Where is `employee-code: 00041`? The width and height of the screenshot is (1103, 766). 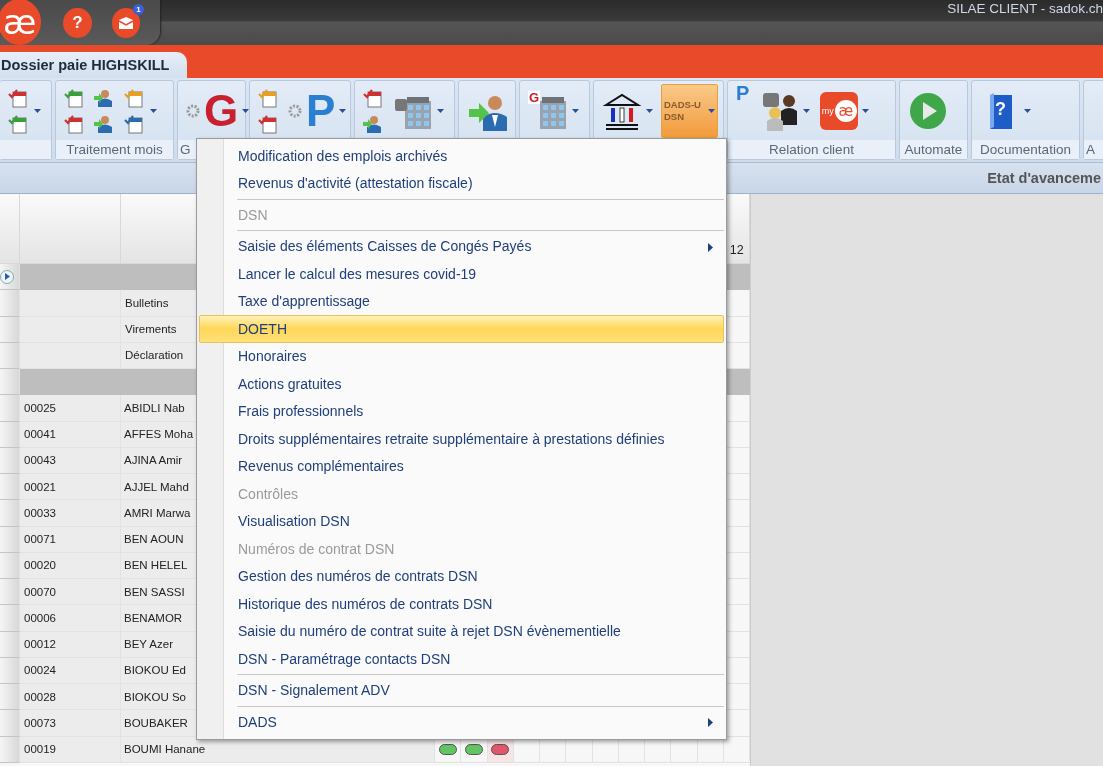
employee-code: 00041 is located at coordinates (70, 434).